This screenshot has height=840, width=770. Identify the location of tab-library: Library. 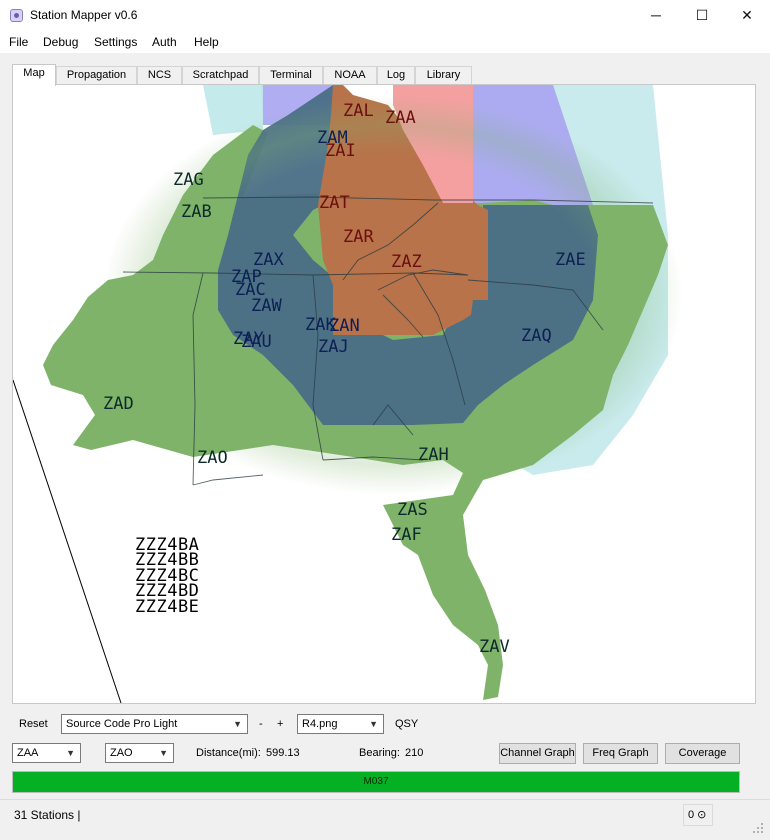
(443, 75).